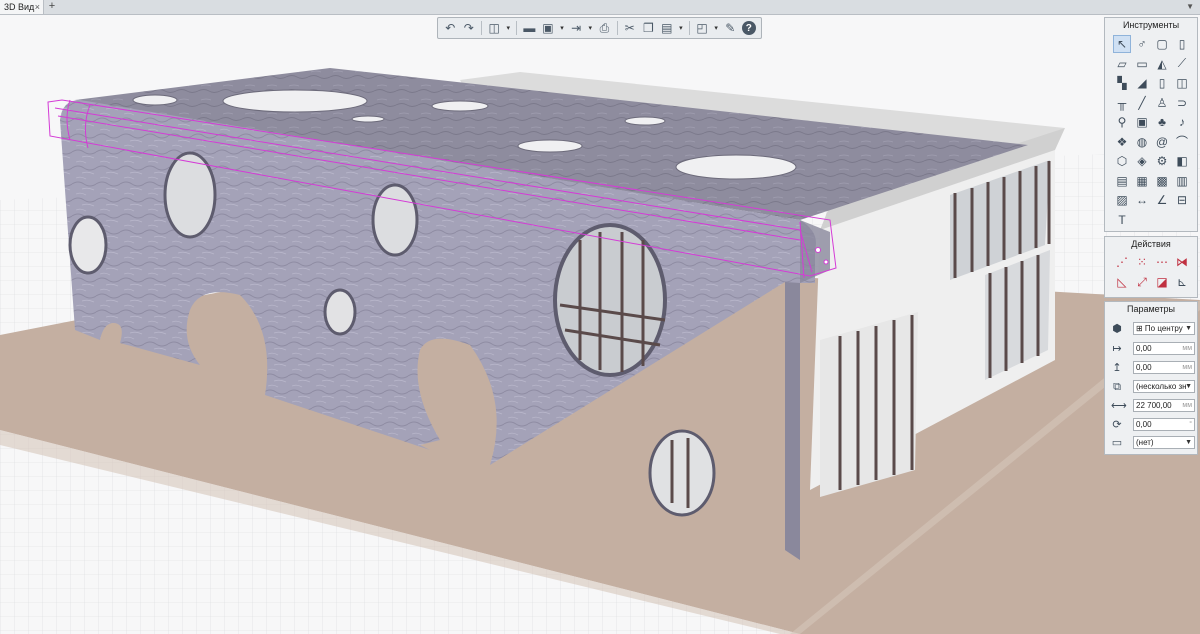 The width and height of the screenshot is (1200, 634). What do you see at coordinates (1162, 181) in the screenshot?
I see `label-icon: ▩` at bounding box center [1162, 181].